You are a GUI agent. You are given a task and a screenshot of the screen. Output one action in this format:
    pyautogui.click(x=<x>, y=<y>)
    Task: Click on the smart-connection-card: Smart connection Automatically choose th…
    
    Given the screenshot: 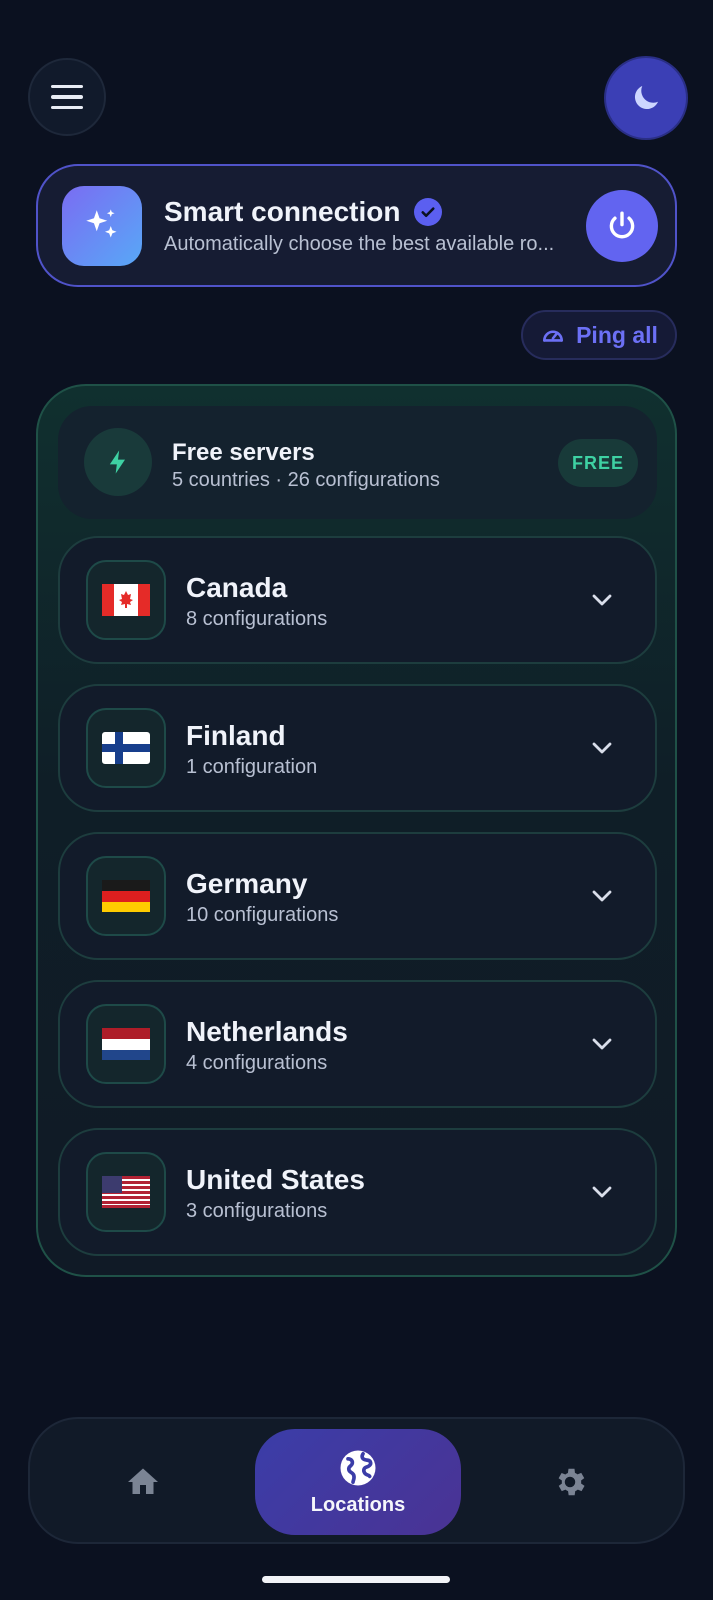 What is the action you would take?
    pyautogui.click(x=356, y=225)
    